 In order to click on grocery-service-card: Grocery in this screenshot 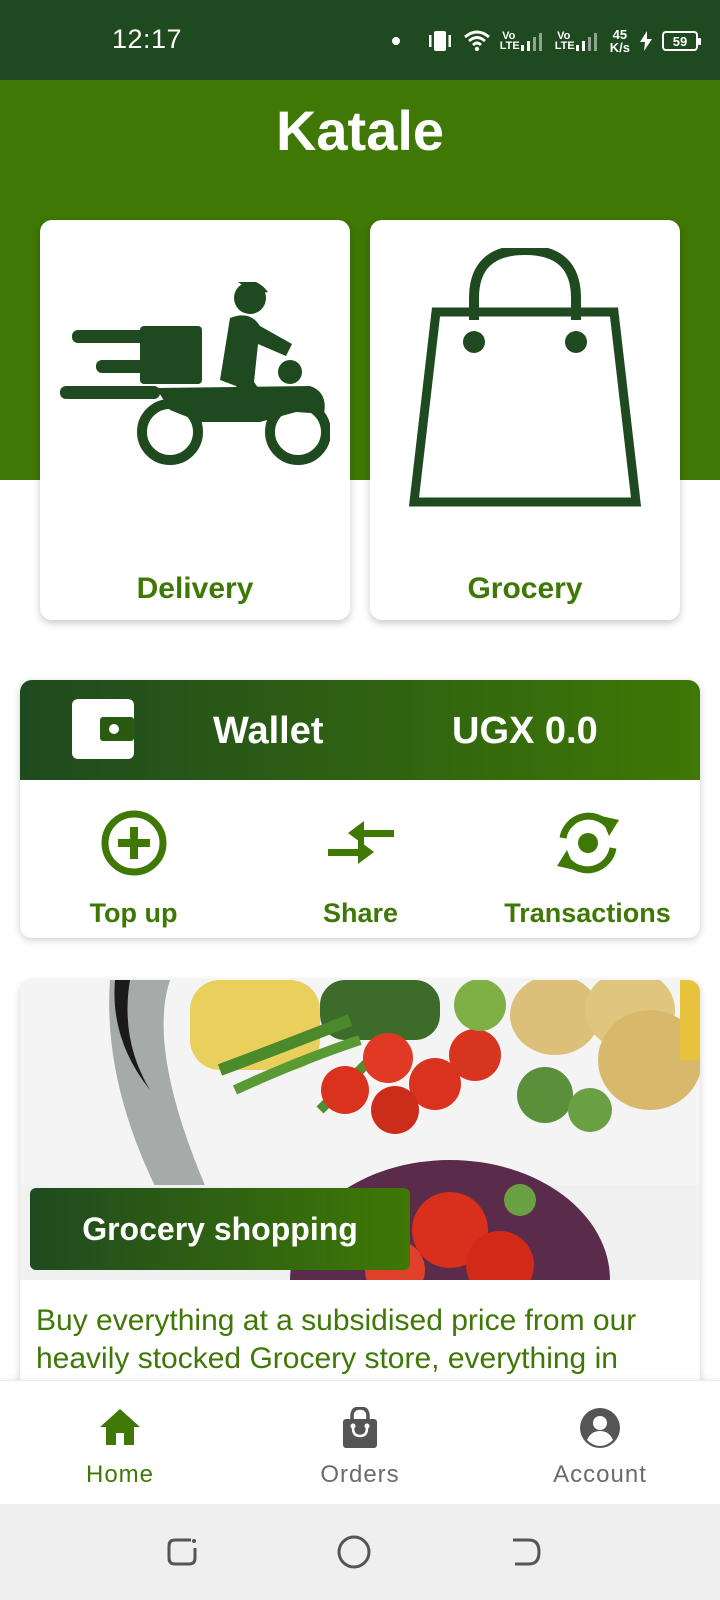, I will do `click(525, 420)`.